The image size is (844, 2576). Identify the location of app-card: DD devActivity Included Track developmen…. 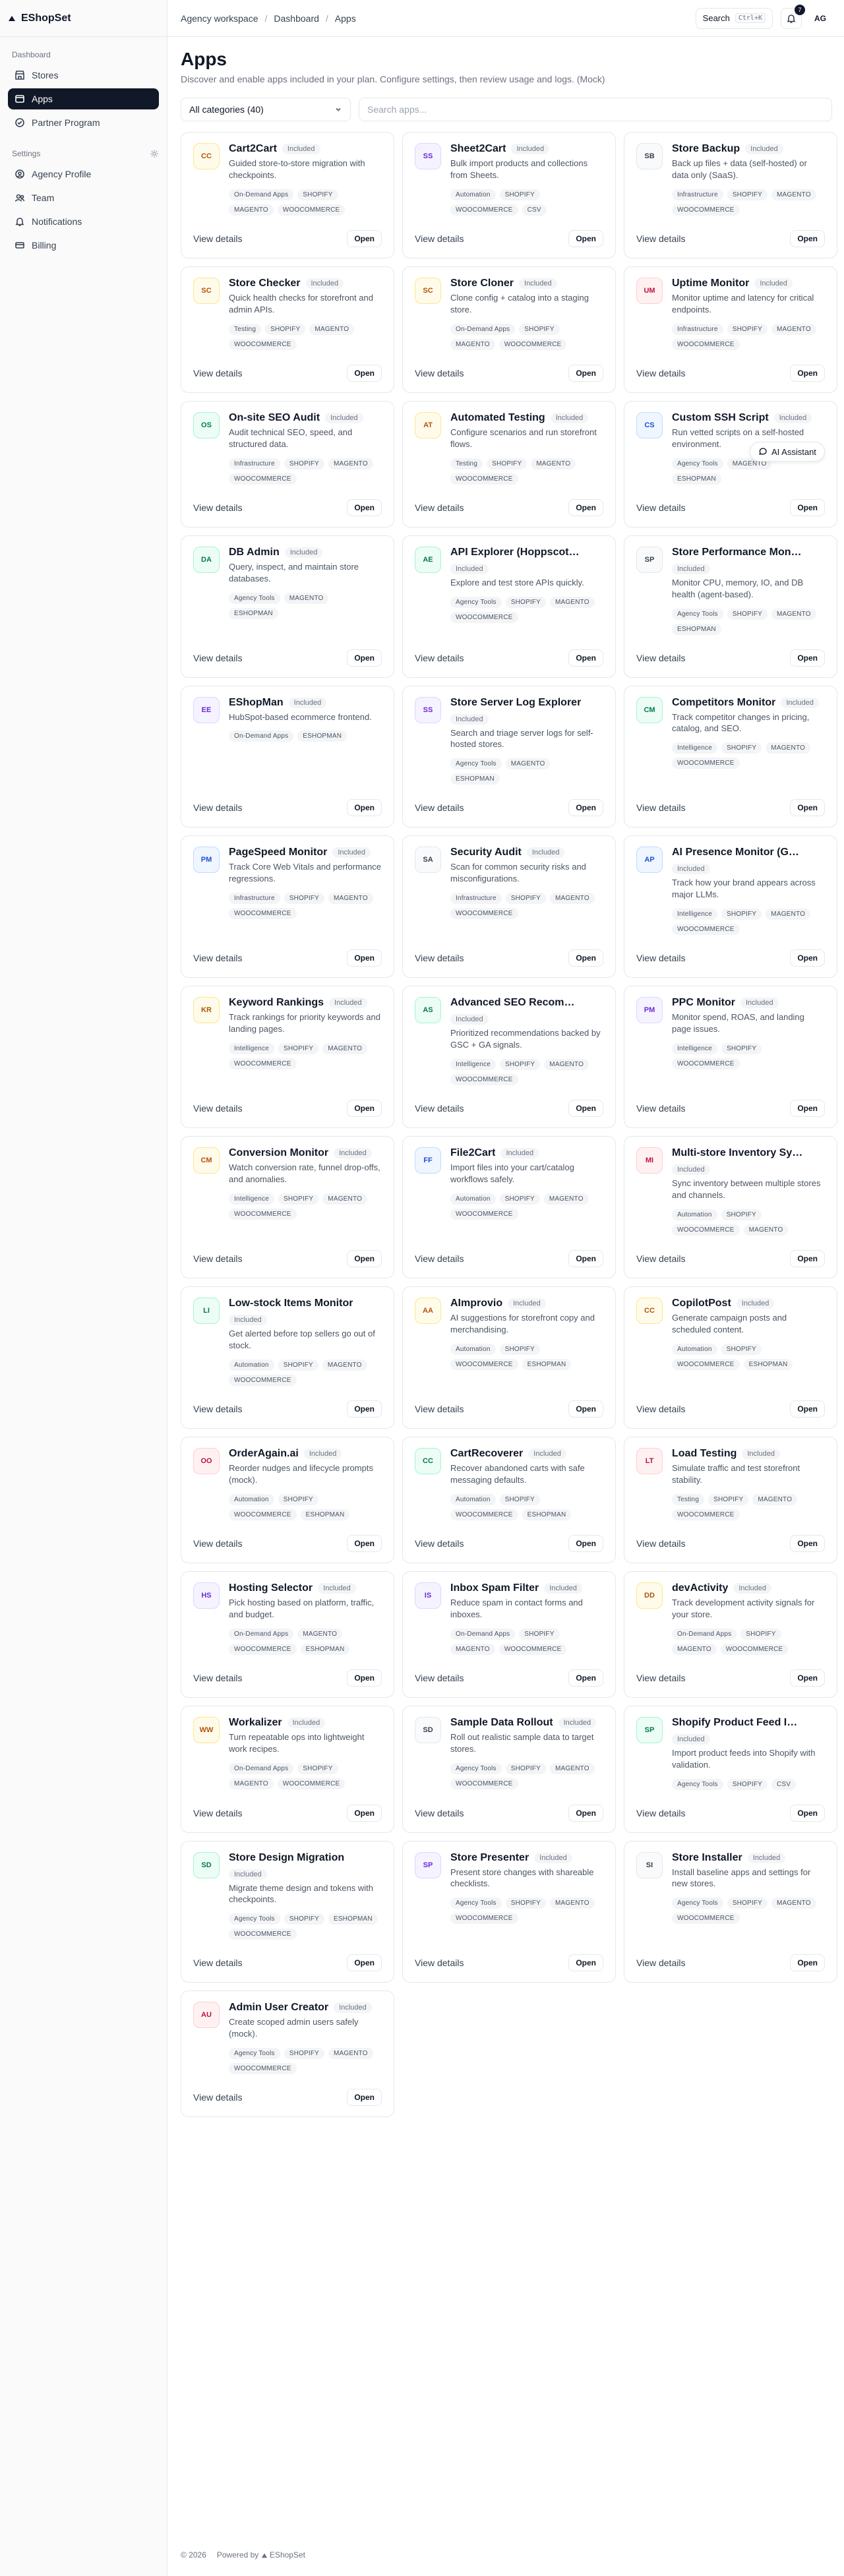
(730, 1634).